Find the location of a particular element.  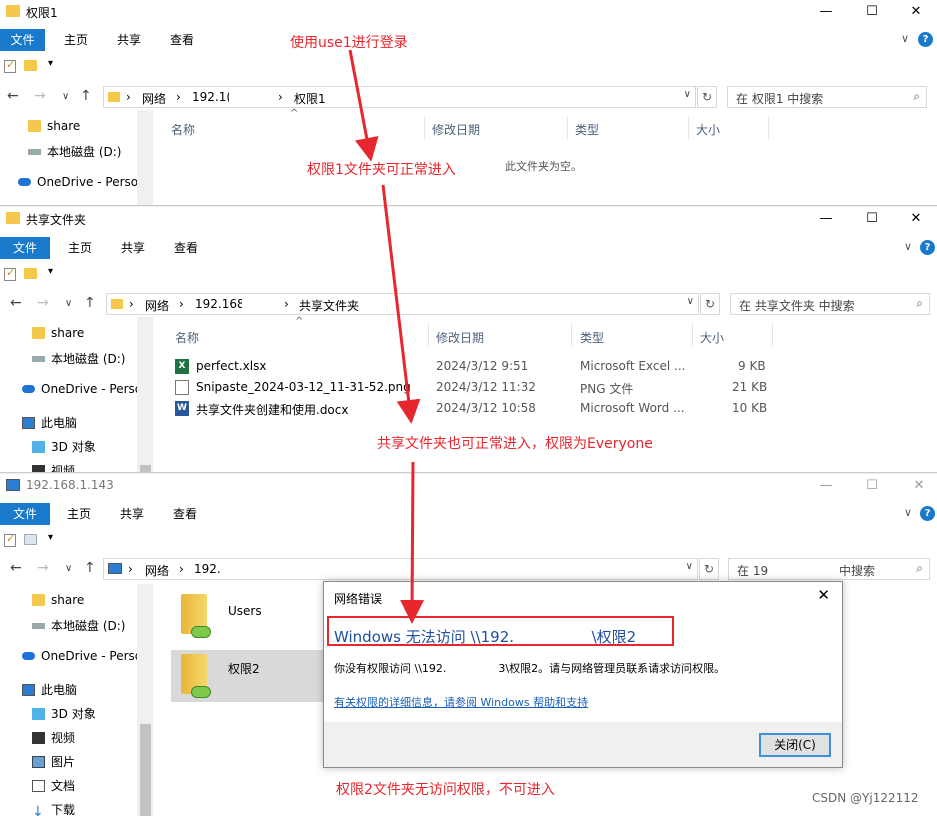

annotation-permission1: 权限1文件夹可正常进入 is located at coordinates (381, 170).